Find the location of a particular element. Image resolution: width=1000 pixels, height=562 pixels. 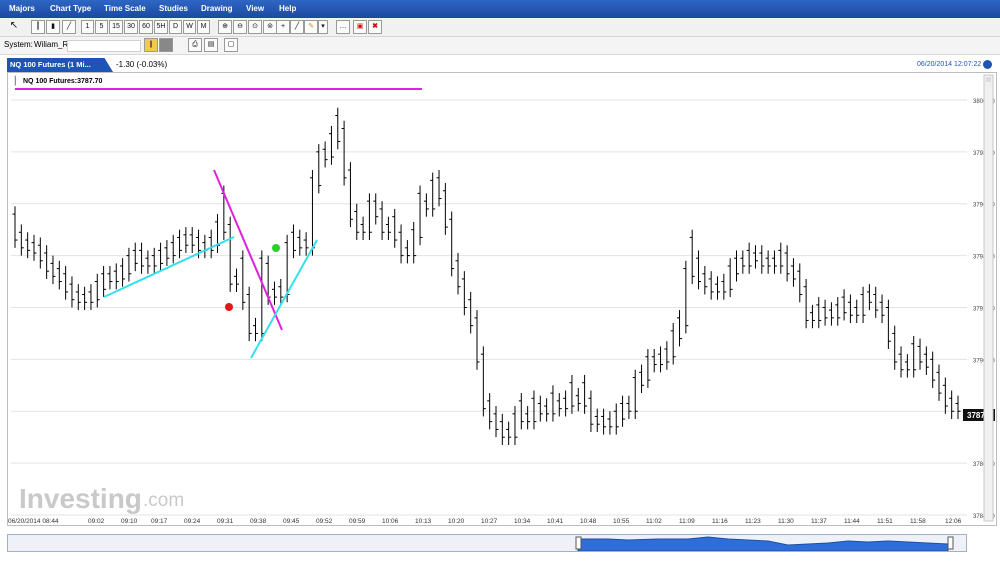

timeframe-weekly-button: W is located at coordinates (189, 27).